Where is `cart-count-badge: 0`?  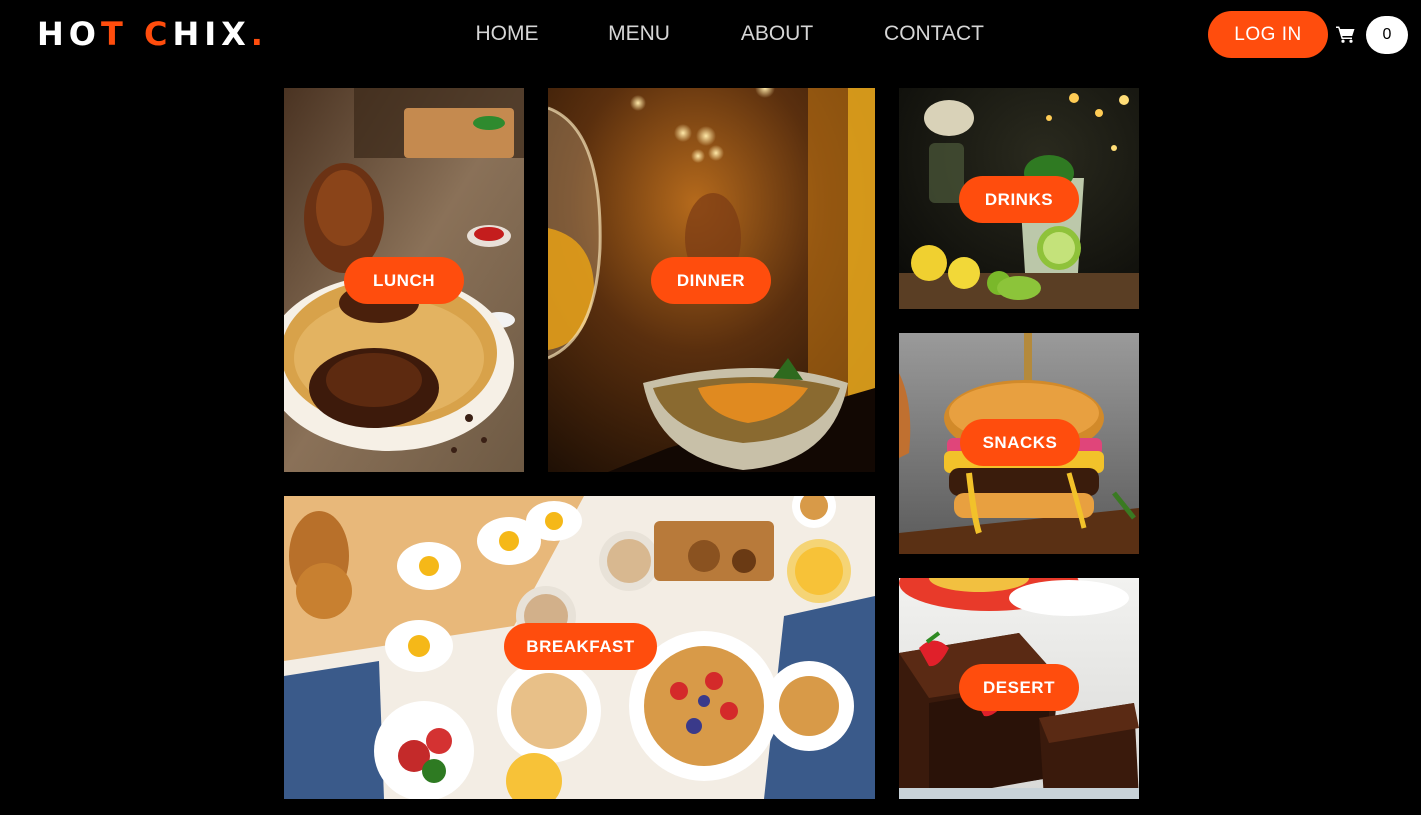
cart-count-badge: 0 is located at coordinates (1387, 35).